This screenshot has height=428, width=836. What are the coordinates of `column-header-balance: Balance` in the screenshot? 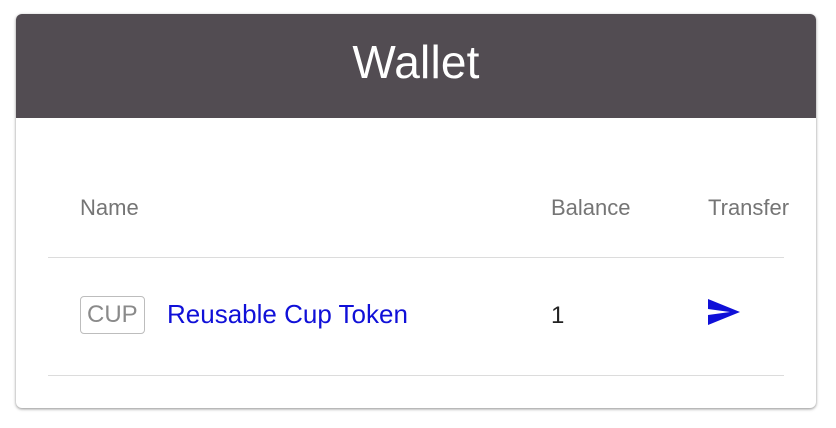 It's located at (591, 207).